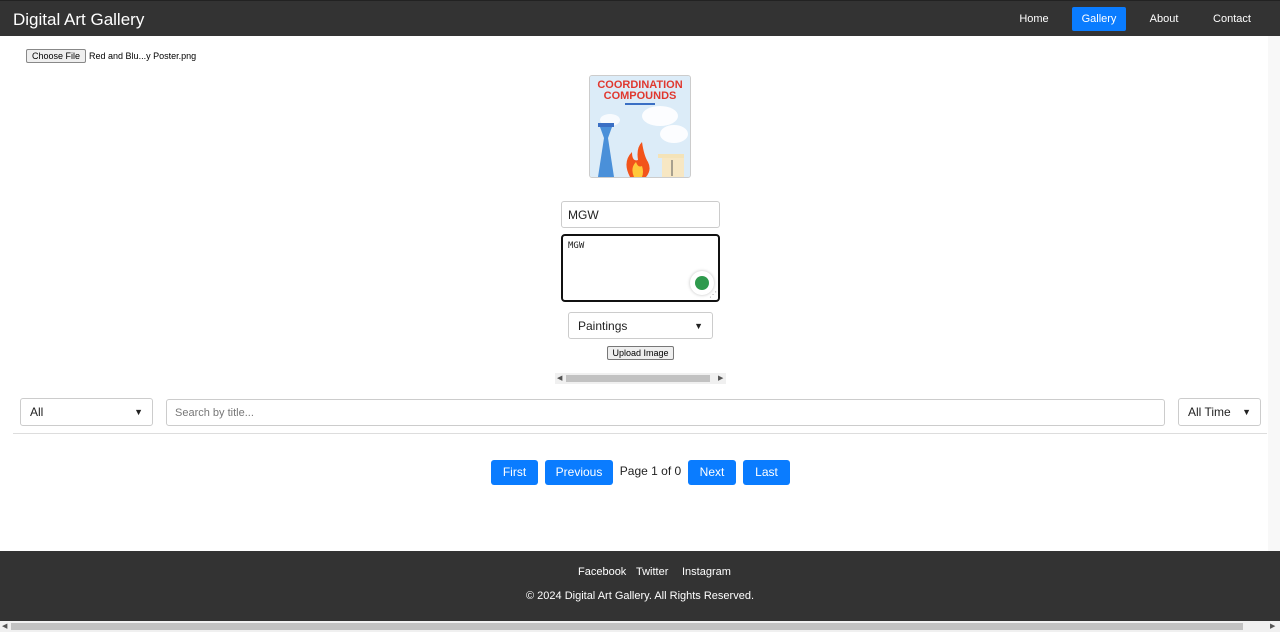  I want to click on time-filter-value: All Time, so click(1209, 412).